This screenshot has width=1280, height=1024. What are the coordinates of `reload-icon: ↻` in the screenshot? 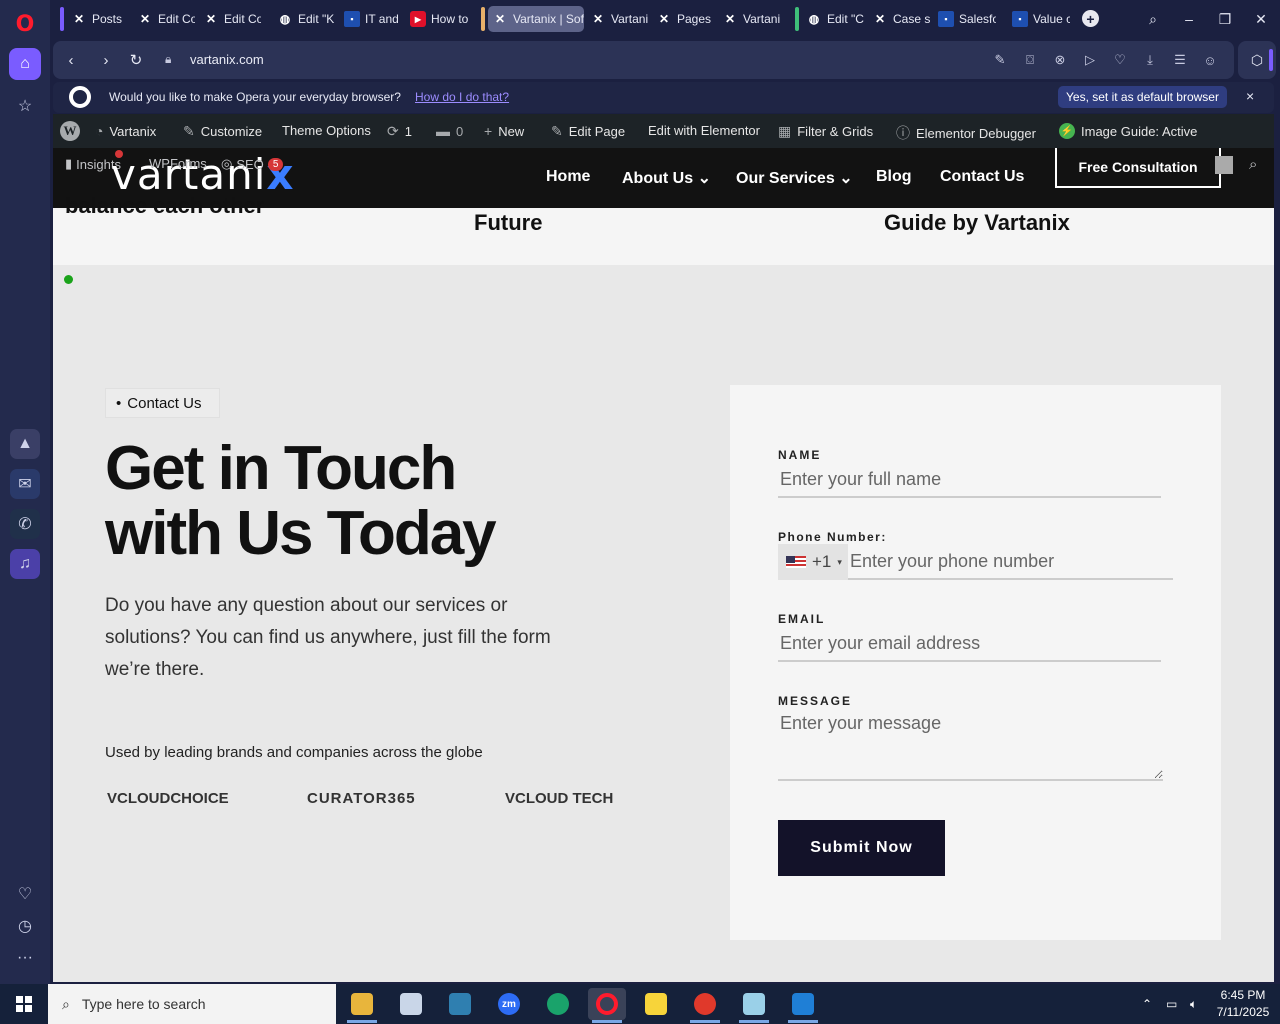 It's located at (136, 60).